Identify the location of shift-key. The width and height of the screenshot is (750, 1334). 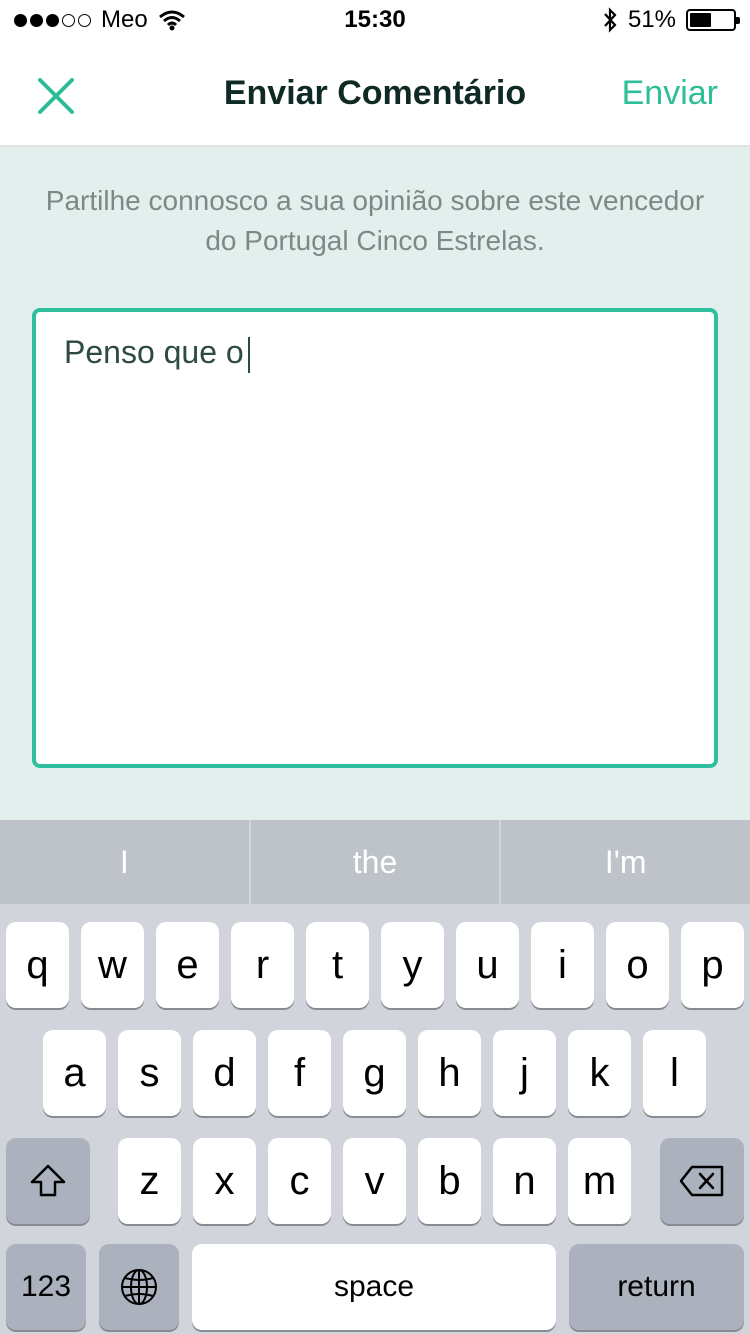
(48, 1181).